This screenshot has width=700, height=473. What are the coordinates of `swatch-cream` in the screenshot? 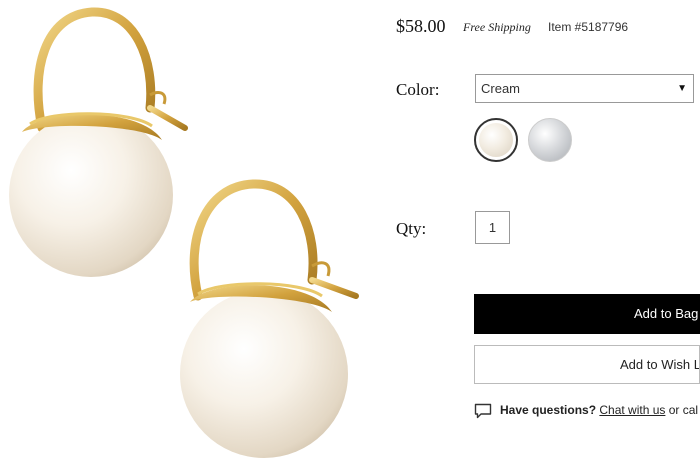 It's located at (496, 140).